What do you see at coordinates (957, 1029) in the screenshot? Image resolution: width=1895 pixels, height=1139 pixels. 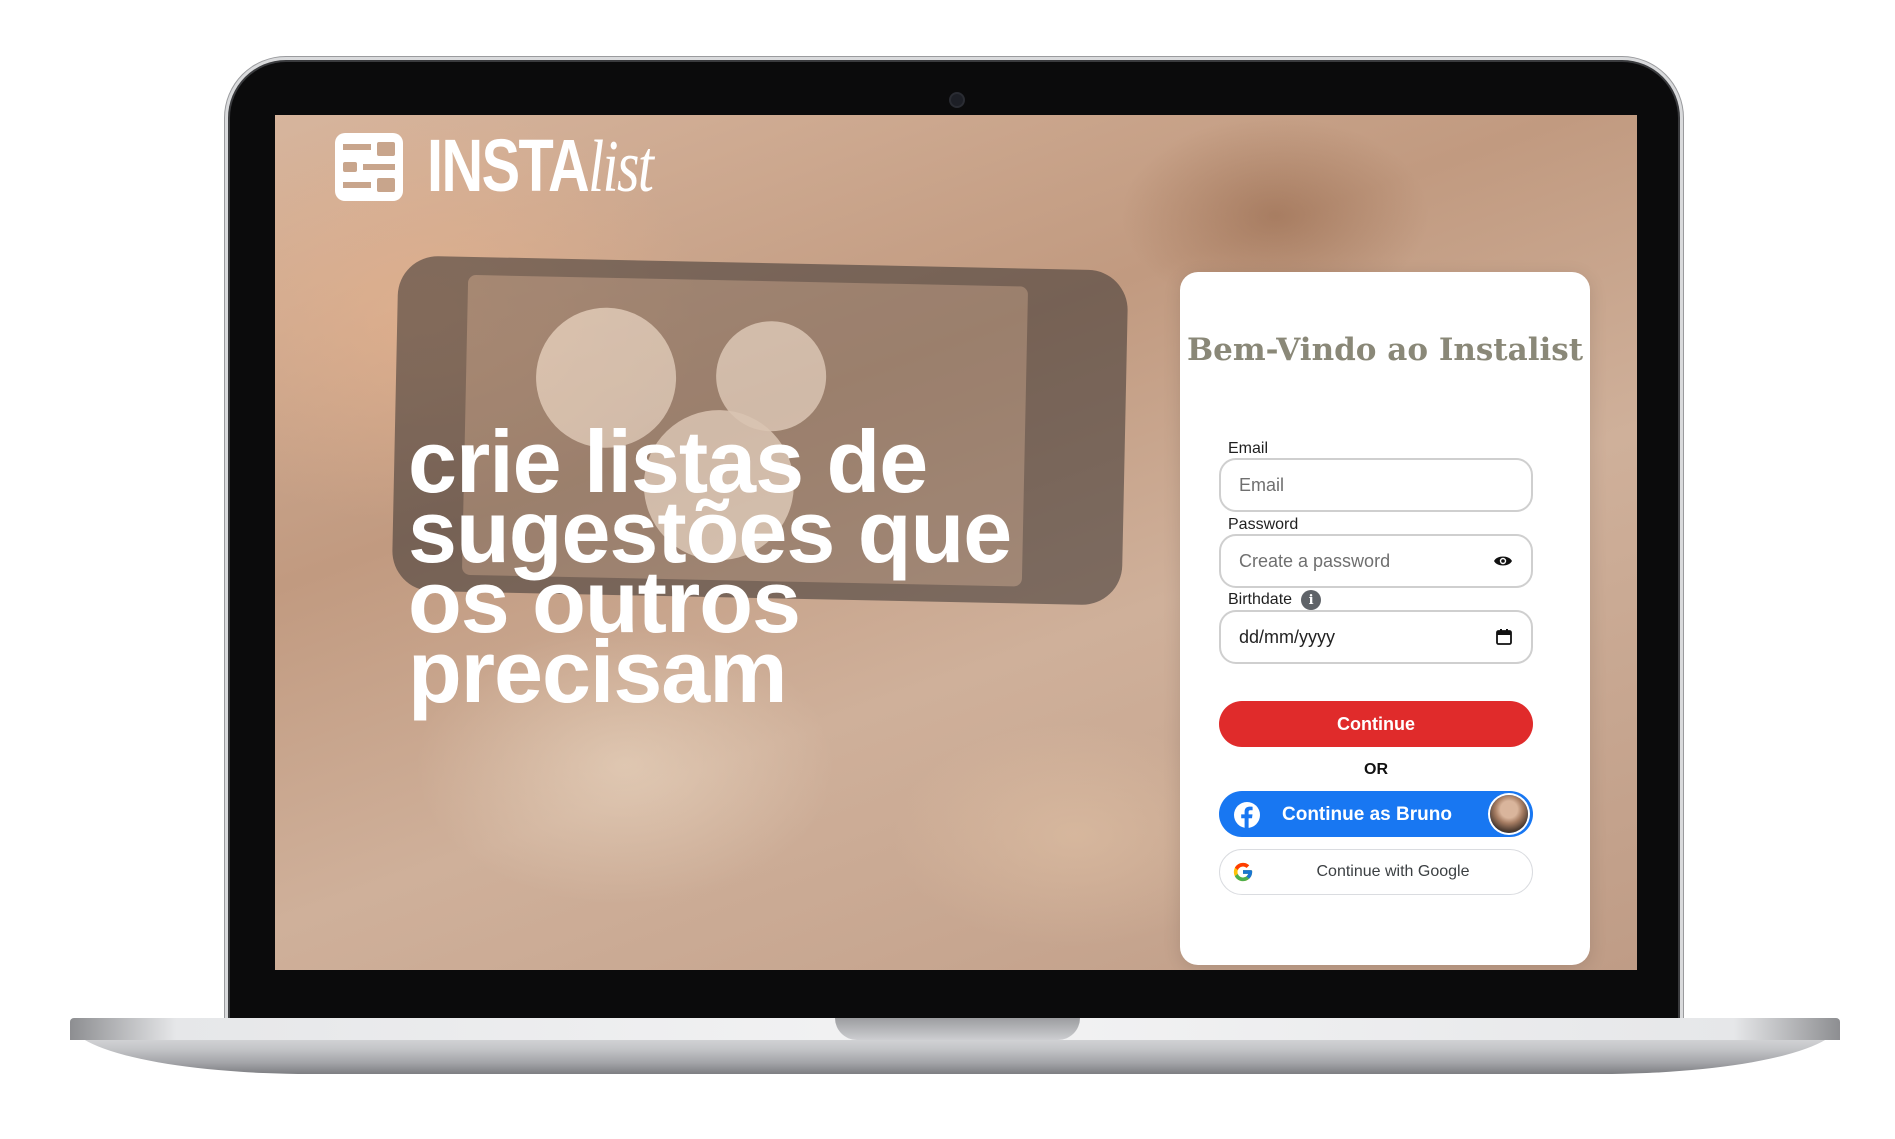 I see `laptop-notch` at bounding box center [957, 1029].